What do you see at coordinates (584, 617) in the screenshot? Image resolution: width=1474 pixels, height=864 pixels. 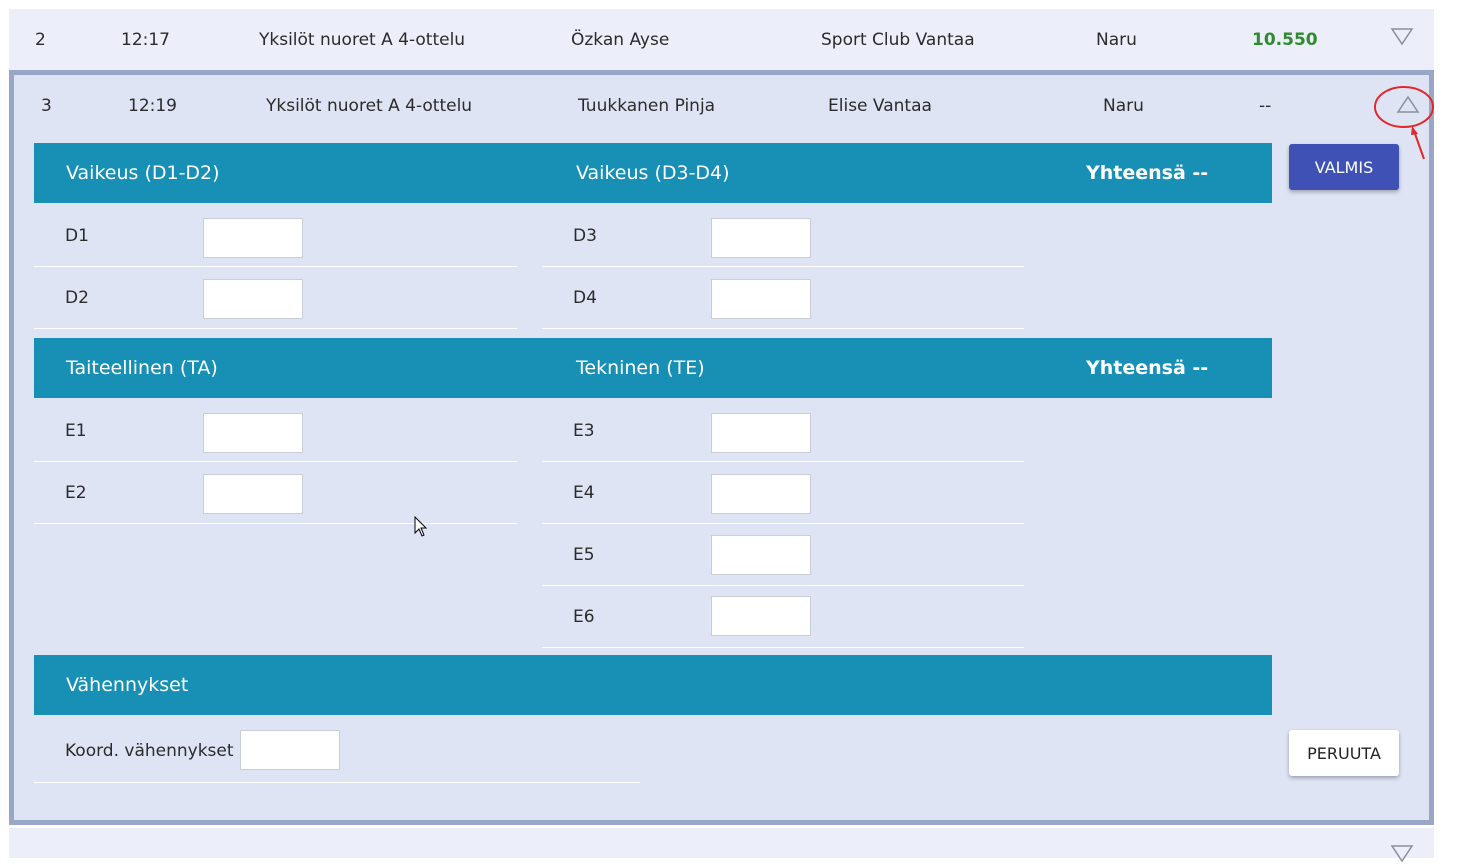 I see `field-label: E6` at bounding box center [584, 617].